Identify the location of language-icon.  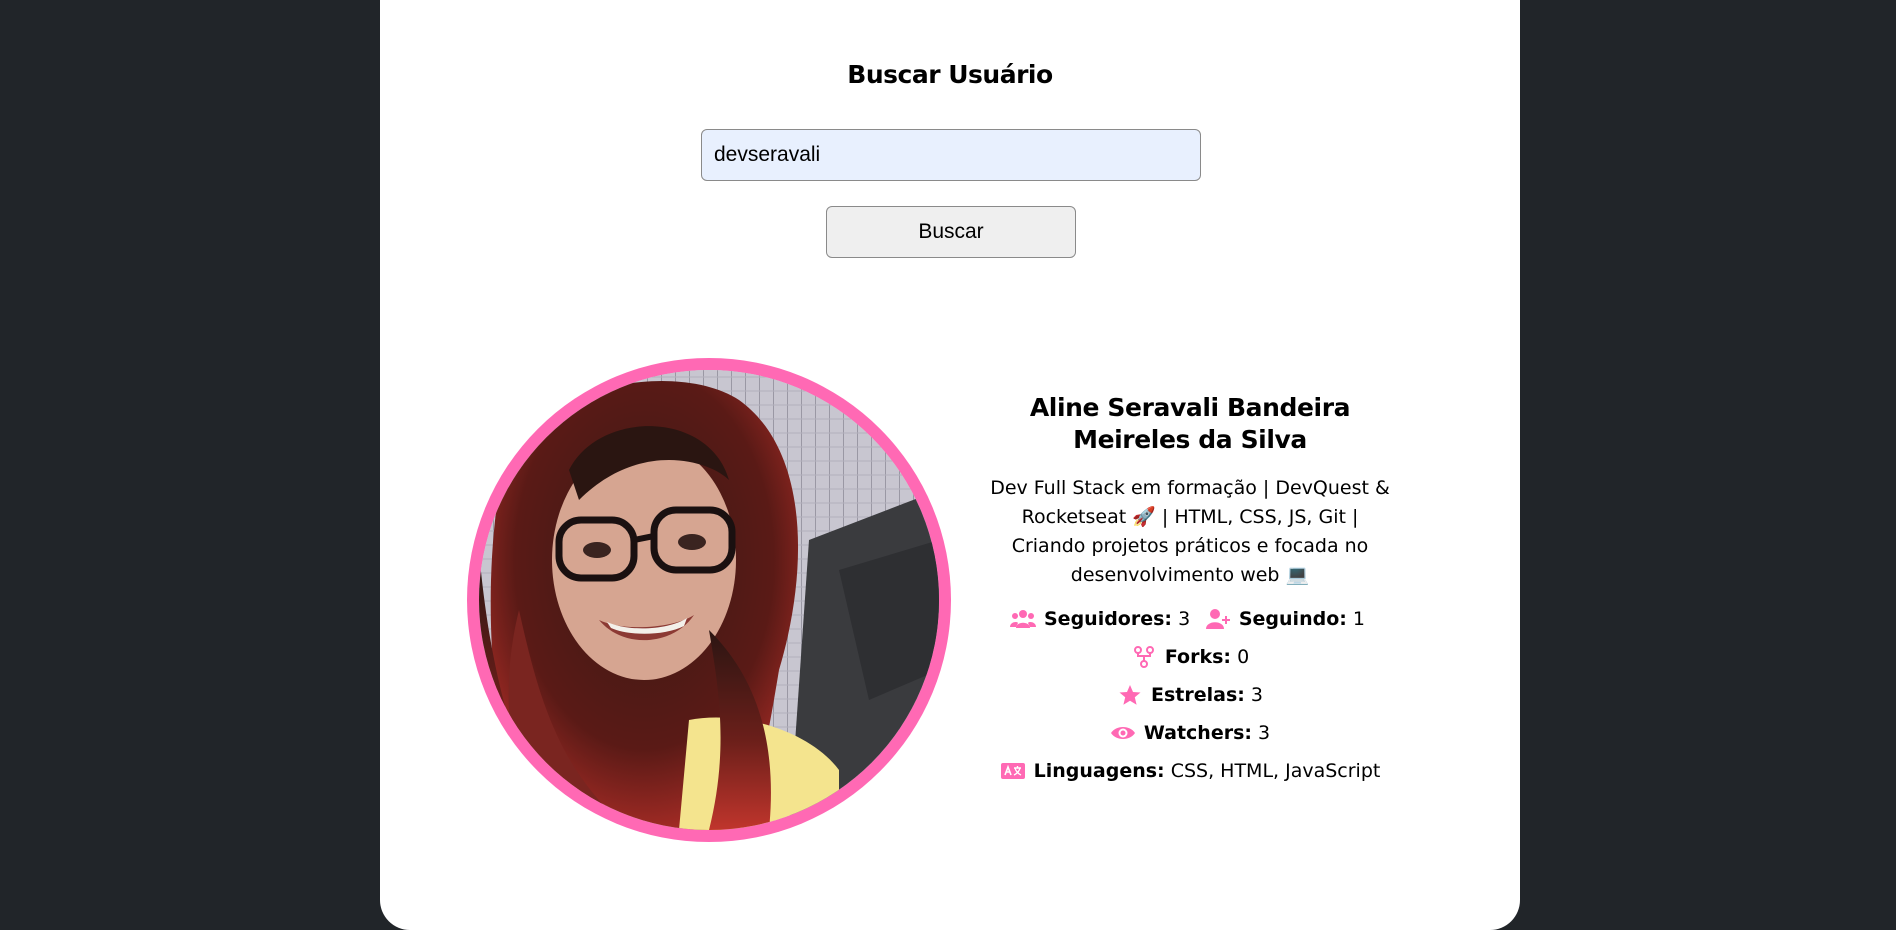
(1013, 771).